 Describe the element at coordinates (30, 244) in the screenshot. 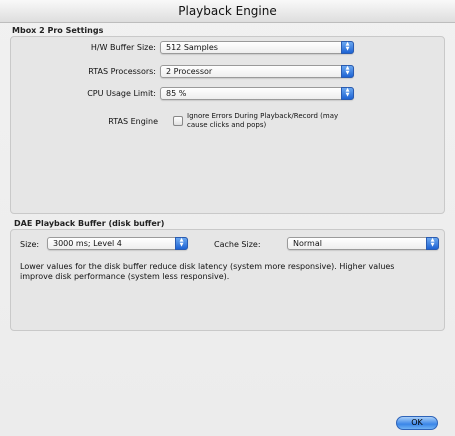

I see `size-label: Size:` at that location.